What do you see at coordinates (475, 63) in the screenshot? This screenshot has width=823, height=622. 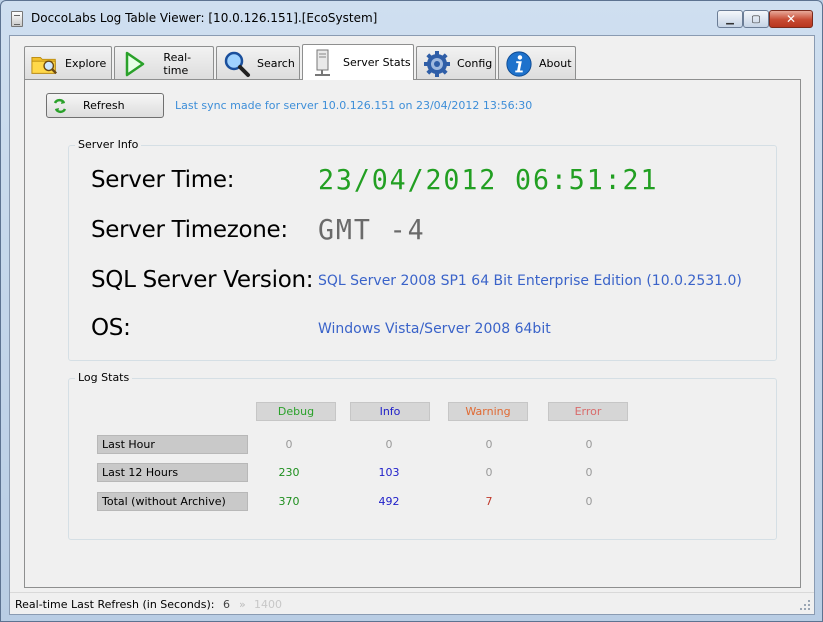 I see `tab-config-label: Config` at bounding box center [475, 63].